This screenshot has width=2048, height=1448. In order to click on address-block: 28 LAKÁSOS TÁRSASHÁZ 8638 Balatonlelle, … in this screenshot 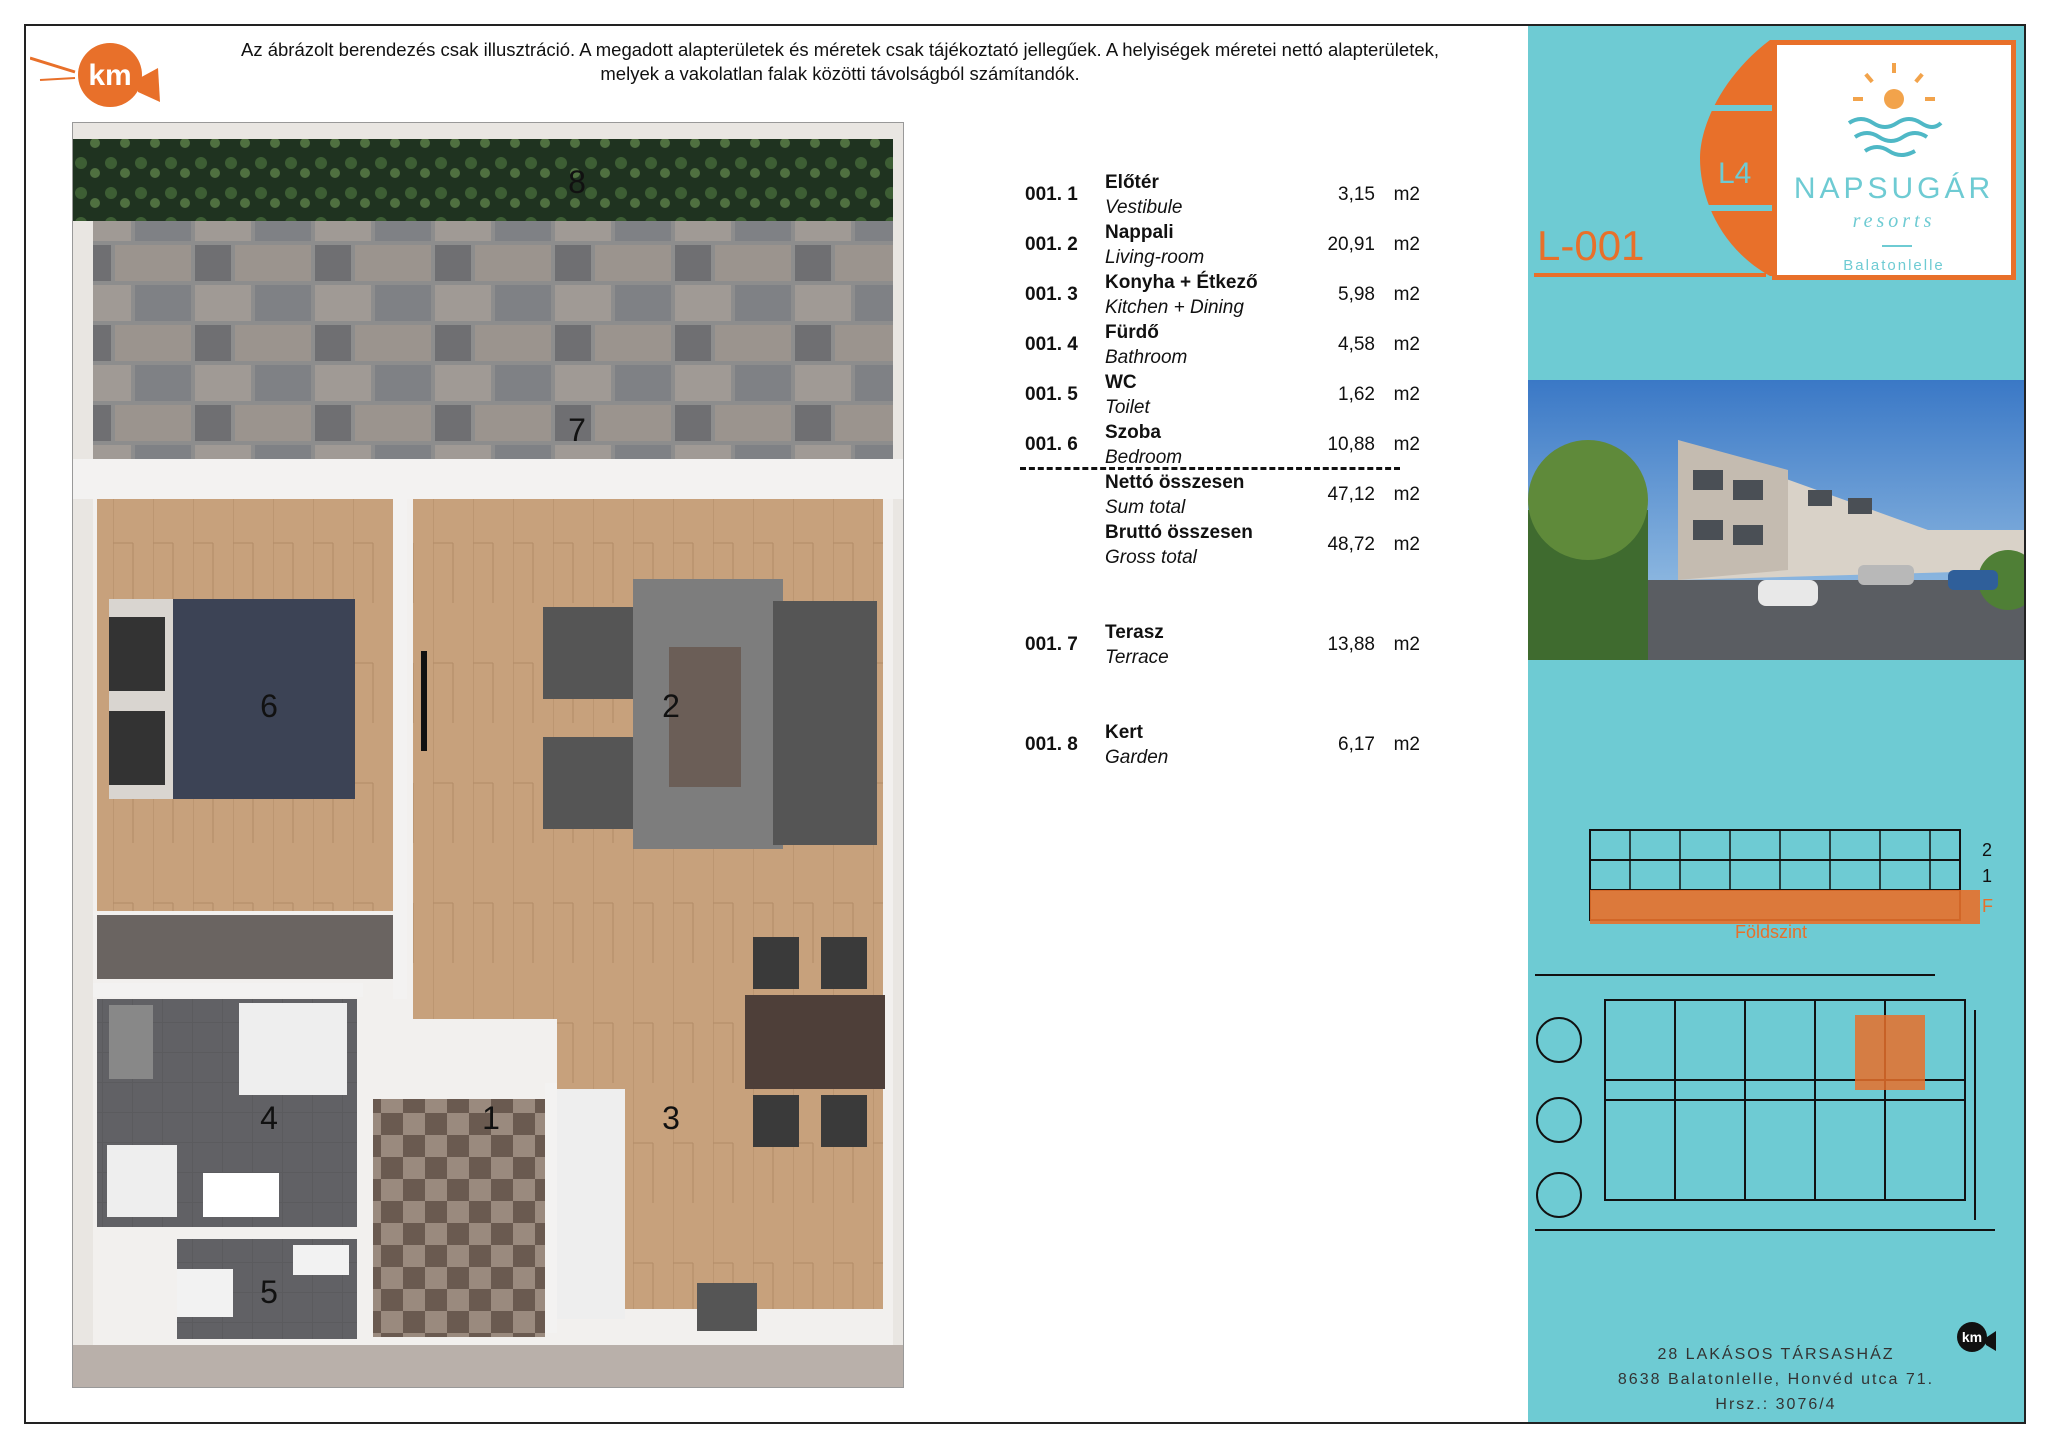, I will do `click(1776, 1379)`.